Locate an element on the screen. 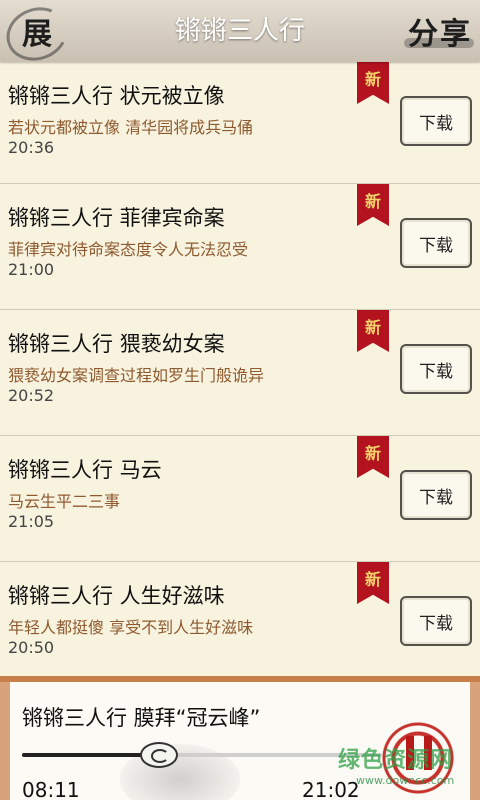  episode-description: 猥亵幼女案调查过程如罗生门般诡异 is located at coordinates (136, 375).